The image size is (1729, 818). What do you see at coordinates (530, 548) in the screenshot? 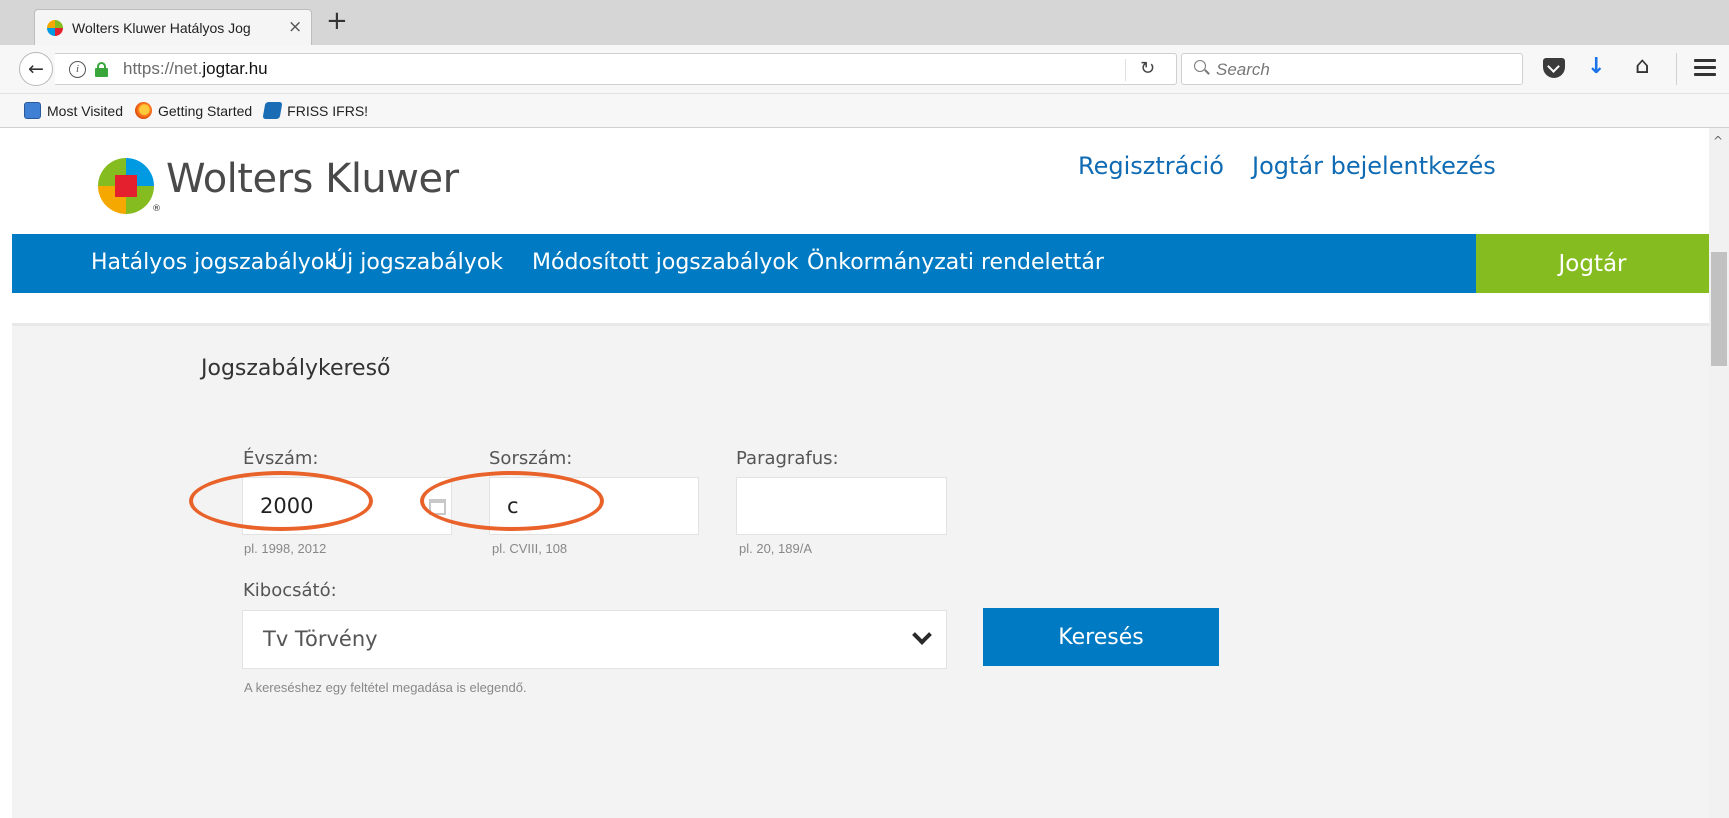
I see `number-hint: pl. CVIII, 108` at bounding box center [530, 548].